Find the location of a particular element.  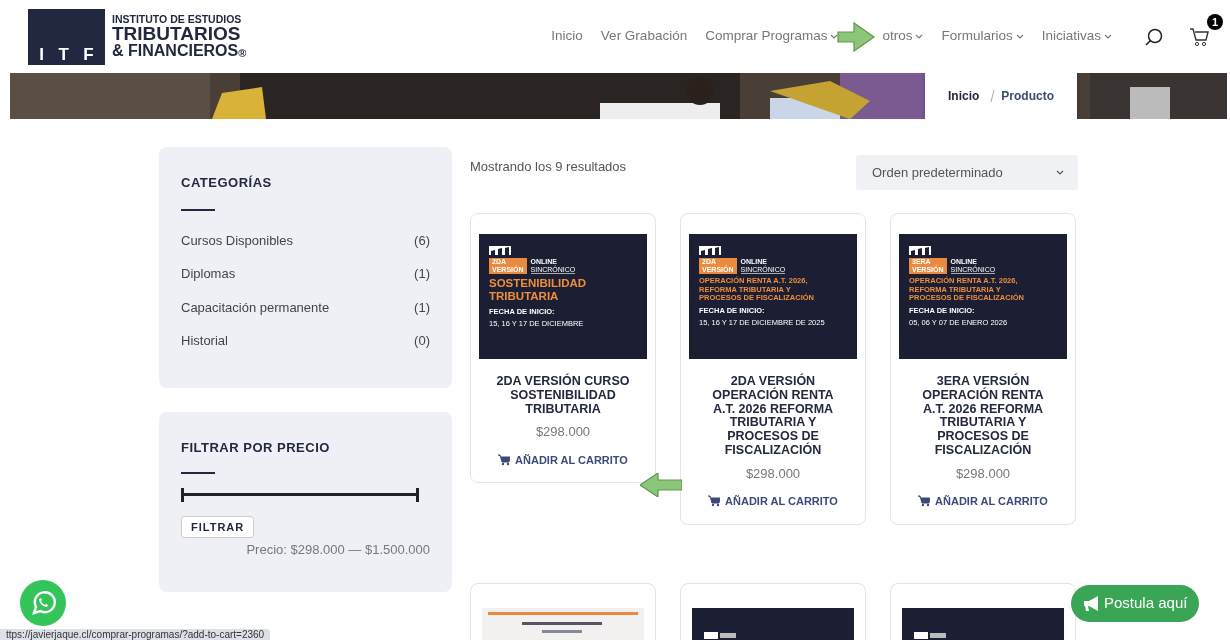

product-title: 3ERA VERSIÓN OPERACIÓN RENTA A.T. 2026 REFORMA TRIBUTARIA Y PROCESOS DE FISCALIZACIÓN is located at coordinates (983, 416).